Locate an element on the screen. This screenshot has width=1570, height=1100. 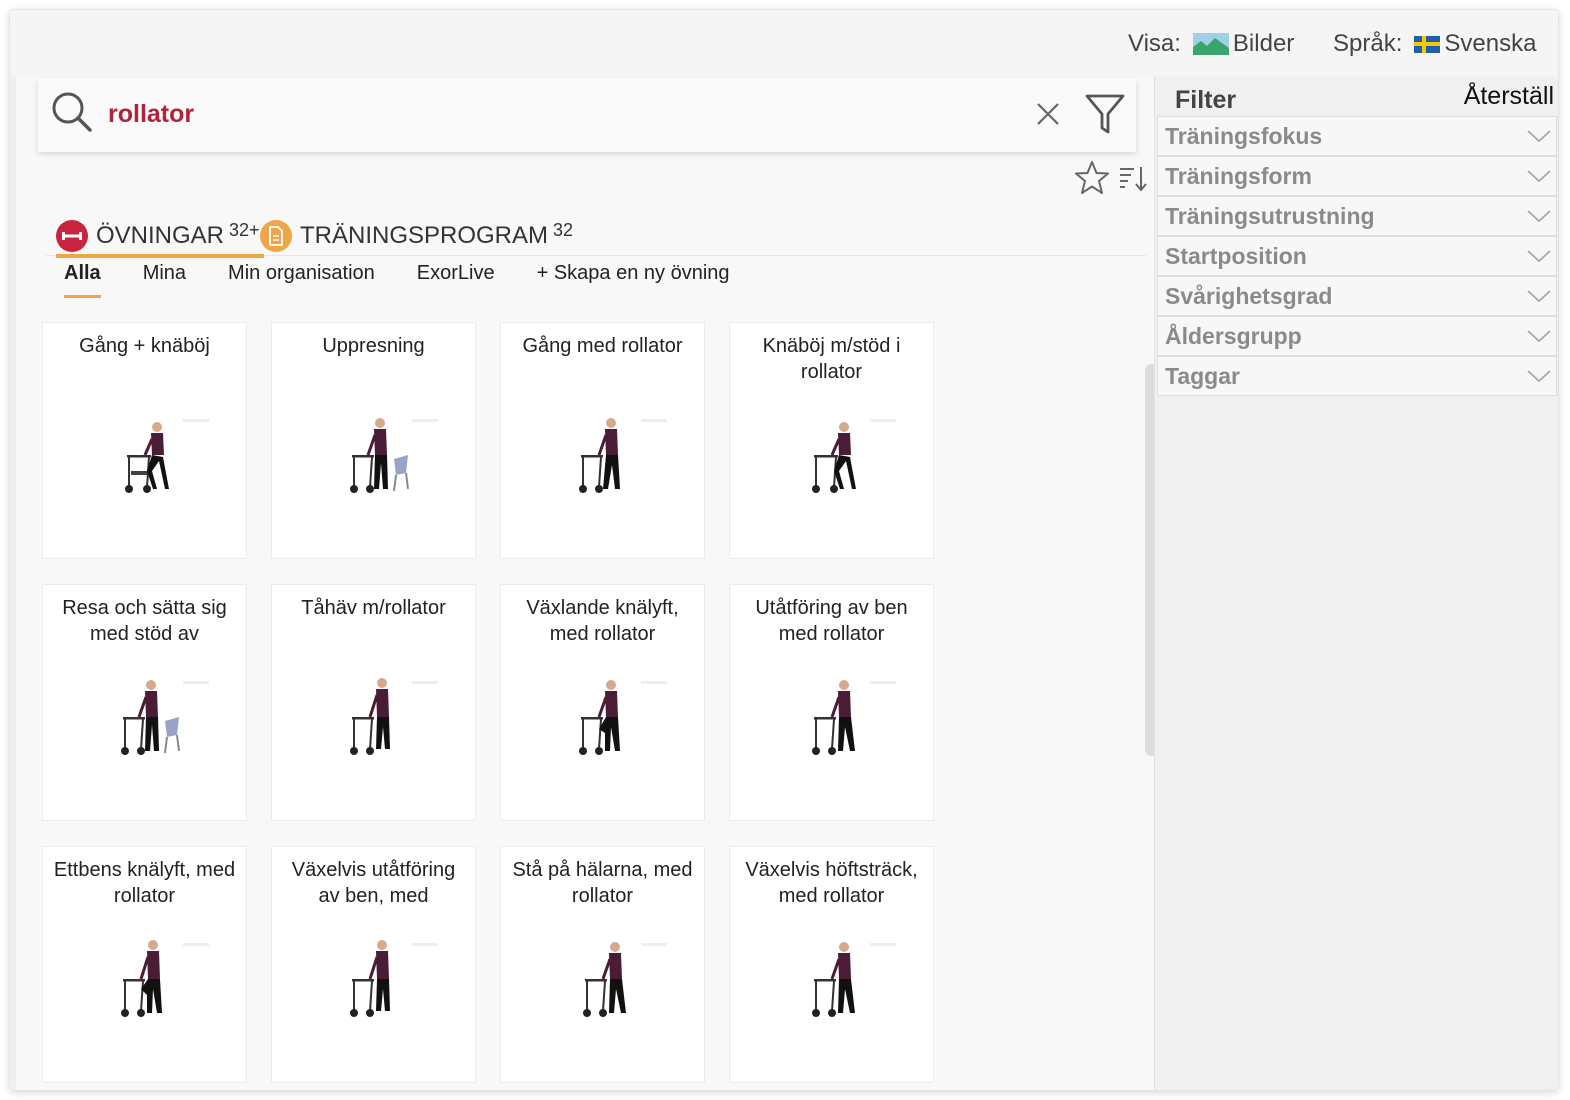
filter-item-label: Svårighetsgrad is located at coordinates (1249, 296).